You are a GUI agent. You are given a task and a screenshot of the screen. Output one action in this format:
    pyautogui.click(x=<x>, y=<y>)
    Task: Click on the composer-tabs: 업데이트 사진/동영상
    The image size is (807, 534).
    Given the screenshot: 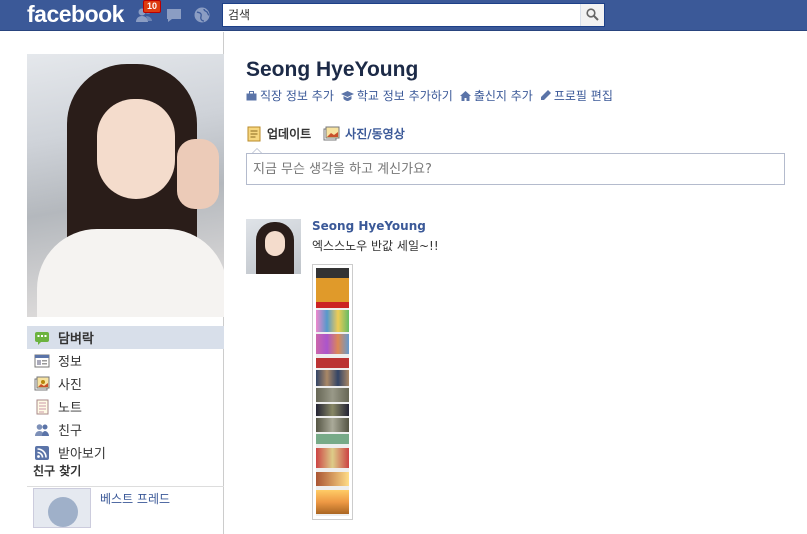 What is the action you would take?
    pyautogui.click(x=331, y=133)
    